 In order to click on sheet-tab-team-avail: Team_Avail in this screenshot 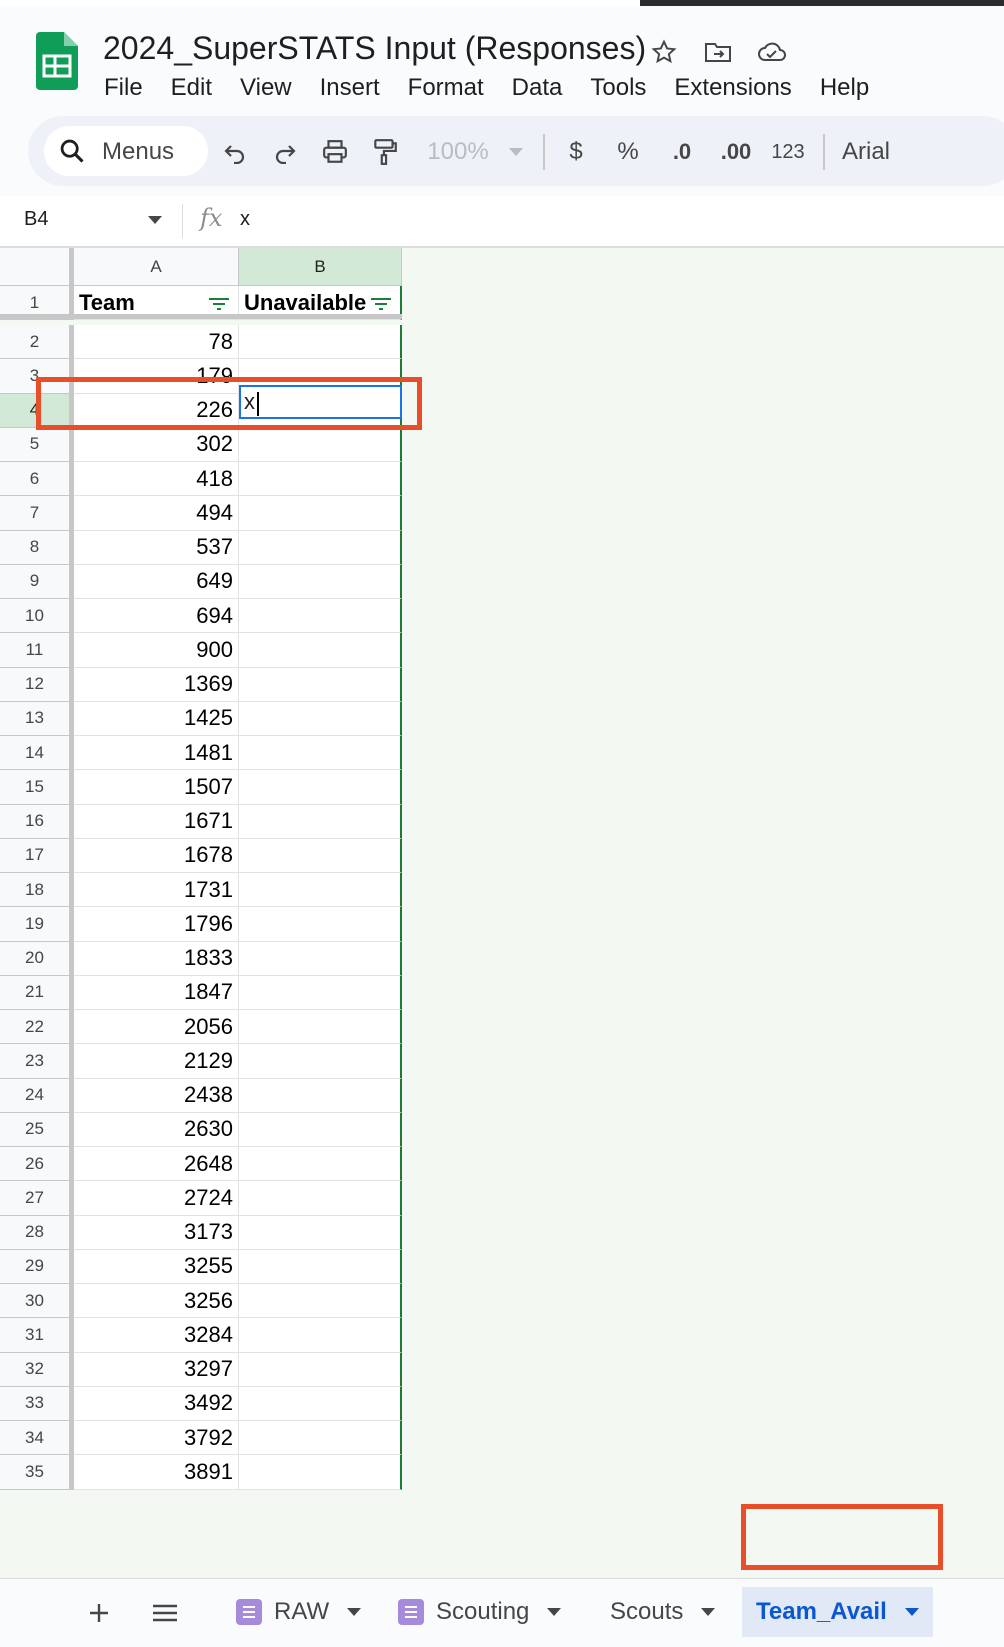, I will do `click(837, 1612)`.